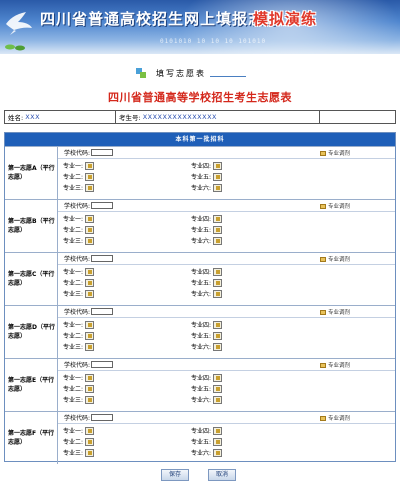  Describe the element at coordinates (201, 389) in the screenshot. I see `major-label: 专业五:` at that location.